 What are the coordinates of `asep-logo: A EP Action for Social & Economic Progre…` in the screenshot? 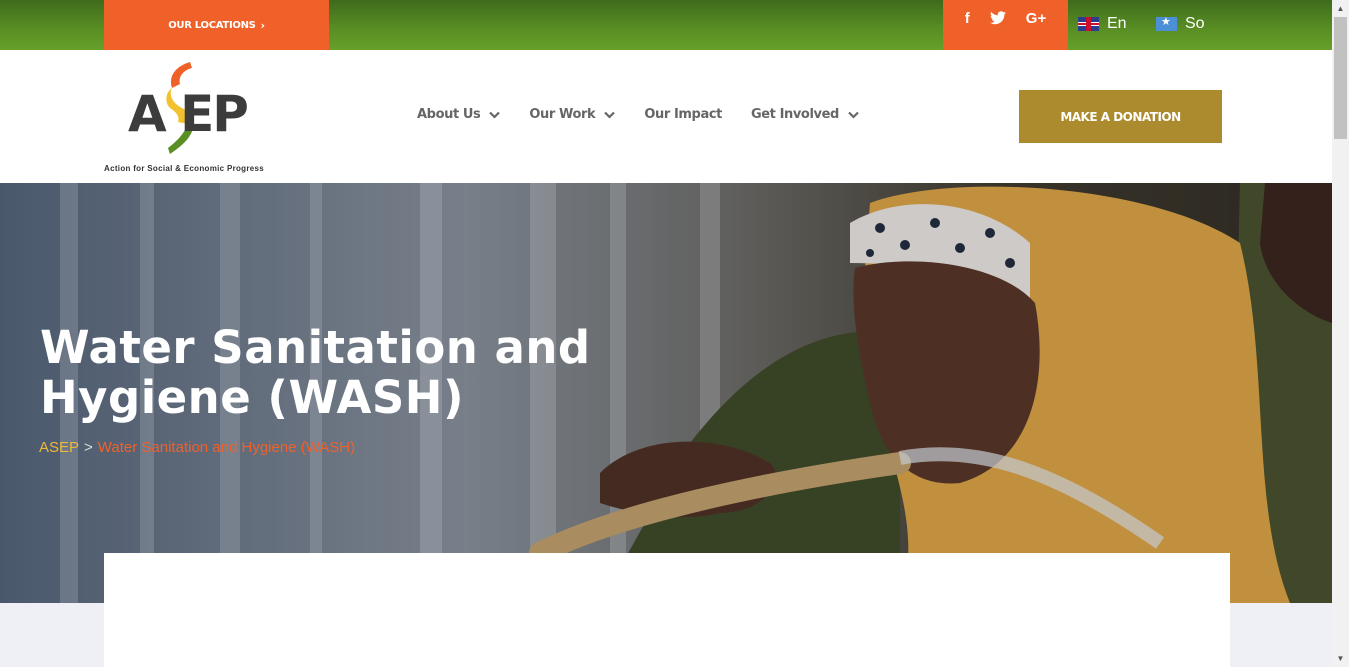 It's located at (194, 119).